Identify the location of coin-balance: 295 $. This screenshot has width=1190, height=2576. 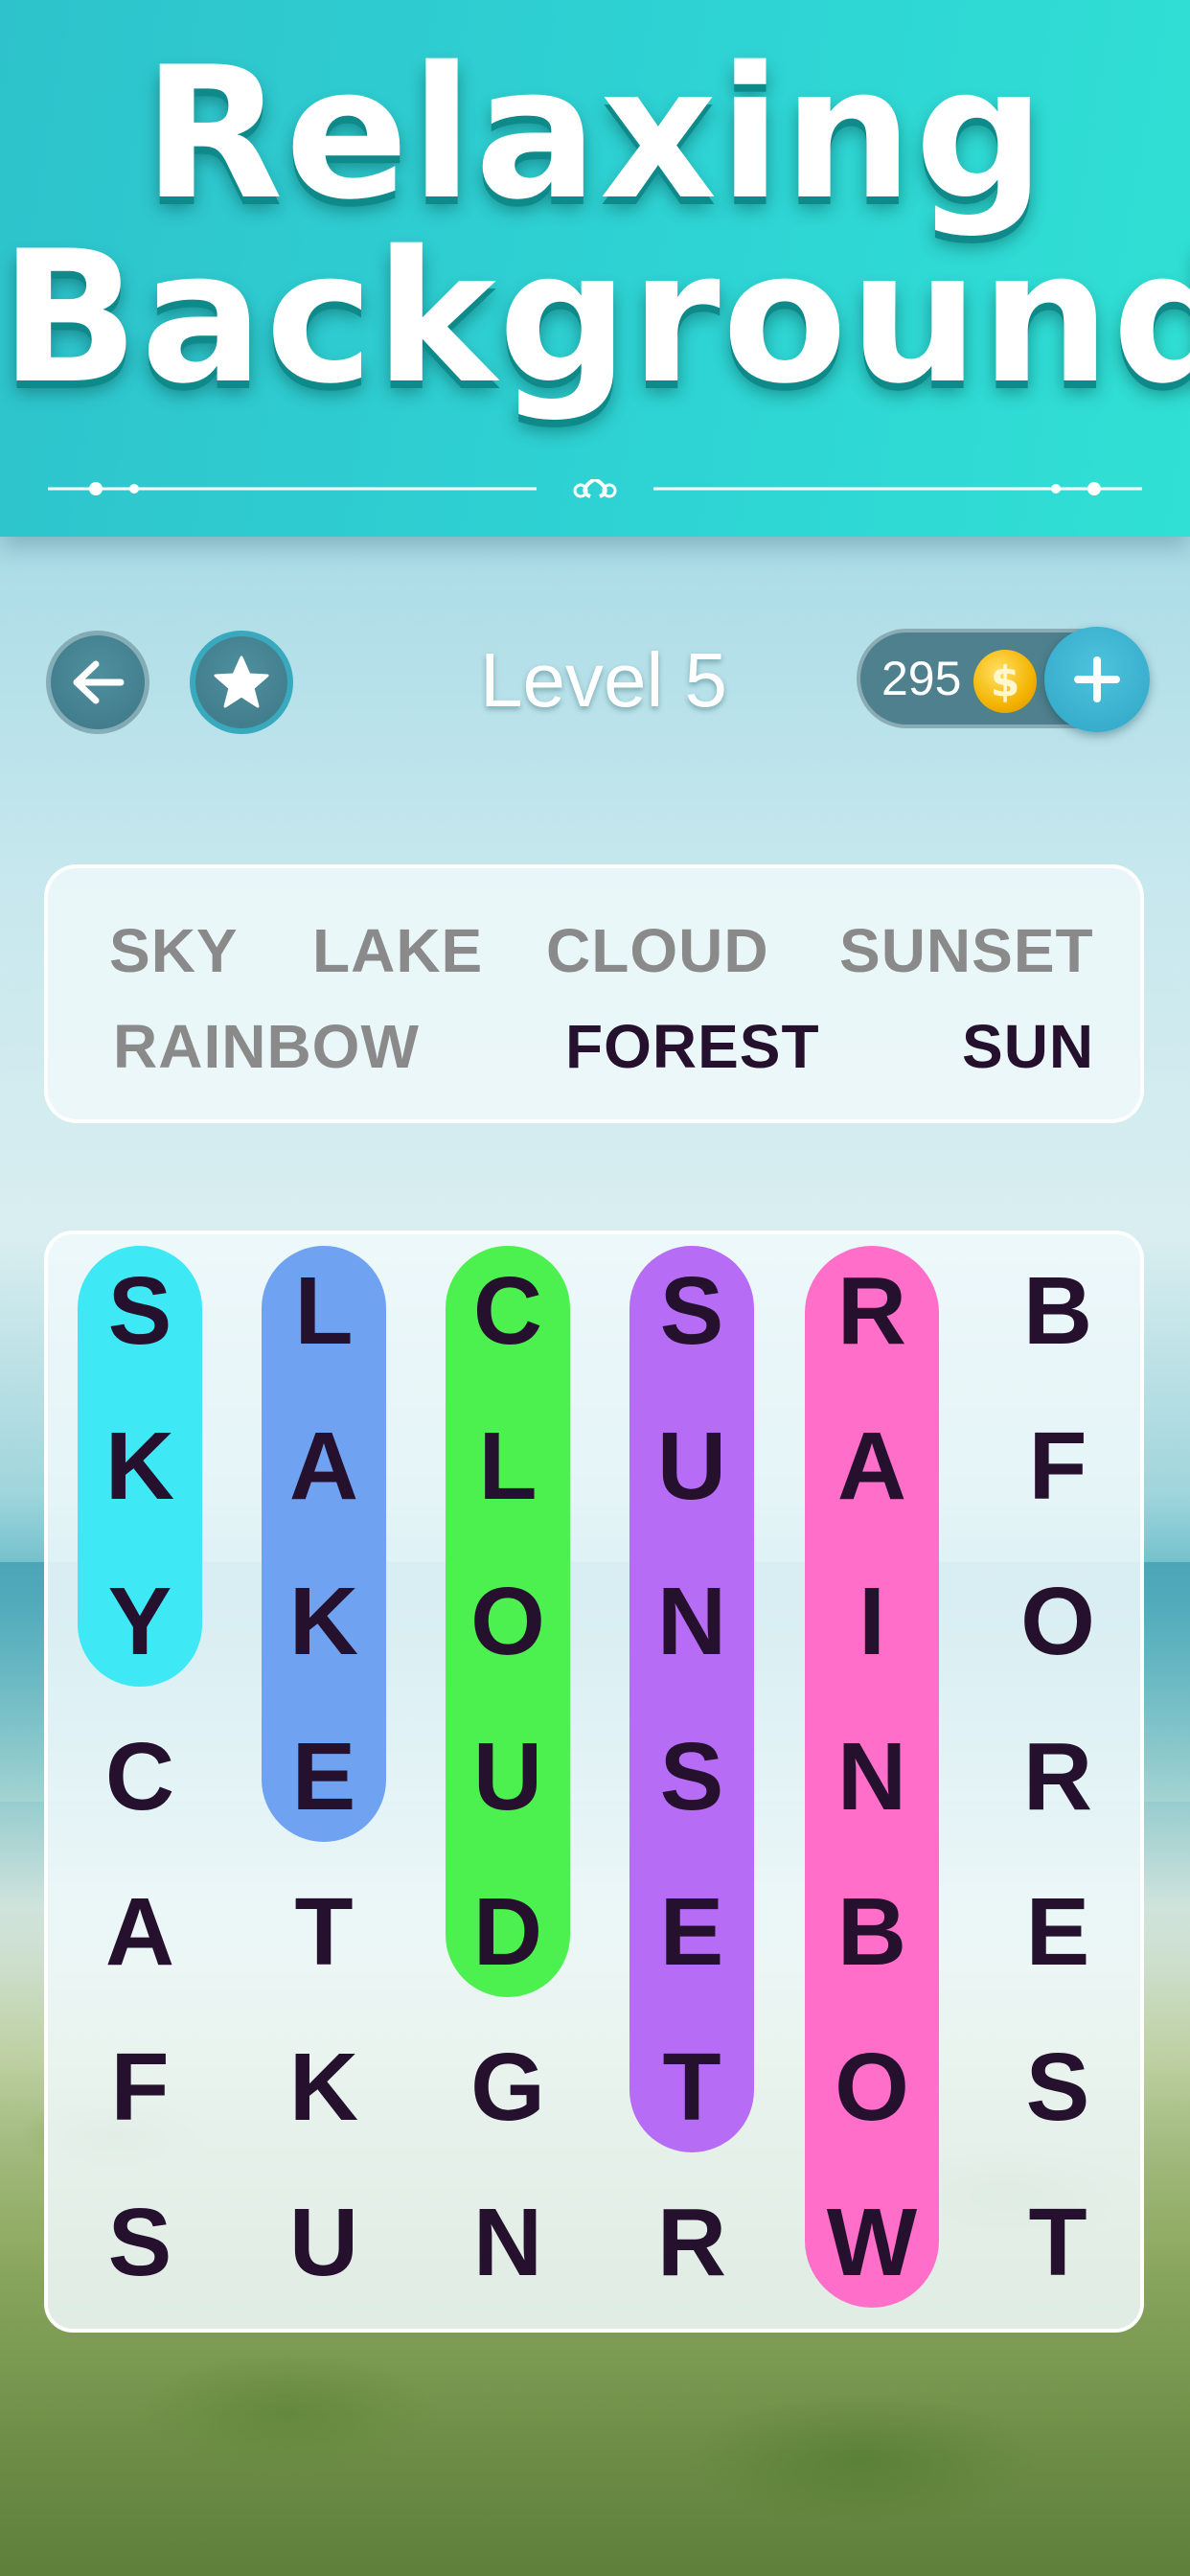
(1004, 679).